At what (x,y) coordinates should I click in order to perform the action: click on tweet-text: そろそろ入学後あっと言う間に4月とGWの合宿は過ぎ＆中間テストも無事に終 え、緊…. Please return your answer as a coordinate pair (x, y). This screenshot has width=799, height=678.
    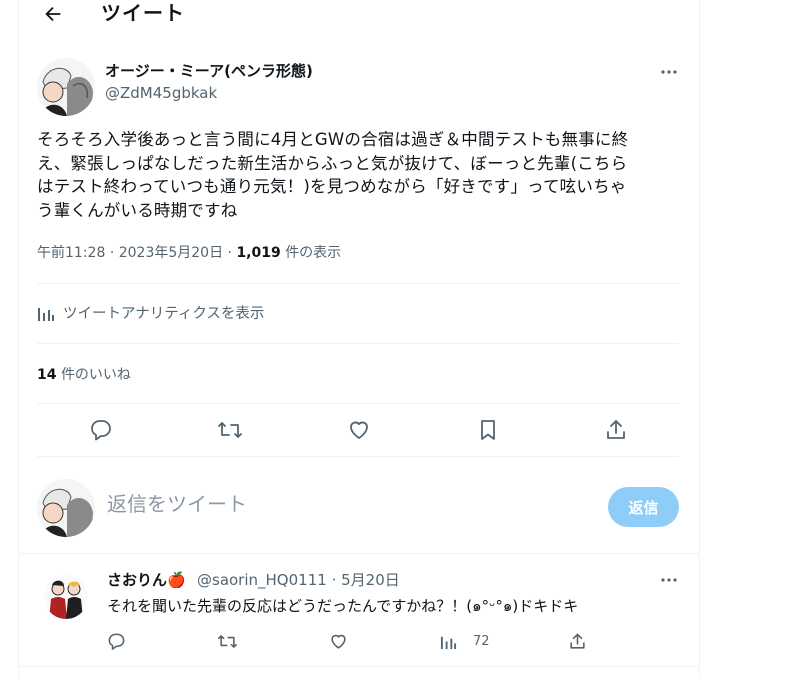
    Looking at the image, I should click on (333, 175).